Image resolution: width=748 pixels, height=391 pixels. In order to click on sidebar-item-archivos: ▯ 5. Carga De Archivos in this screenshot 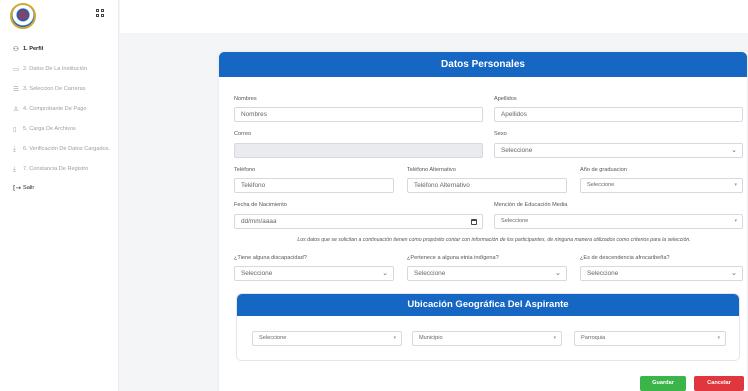, I will do `click(59, 129)`.